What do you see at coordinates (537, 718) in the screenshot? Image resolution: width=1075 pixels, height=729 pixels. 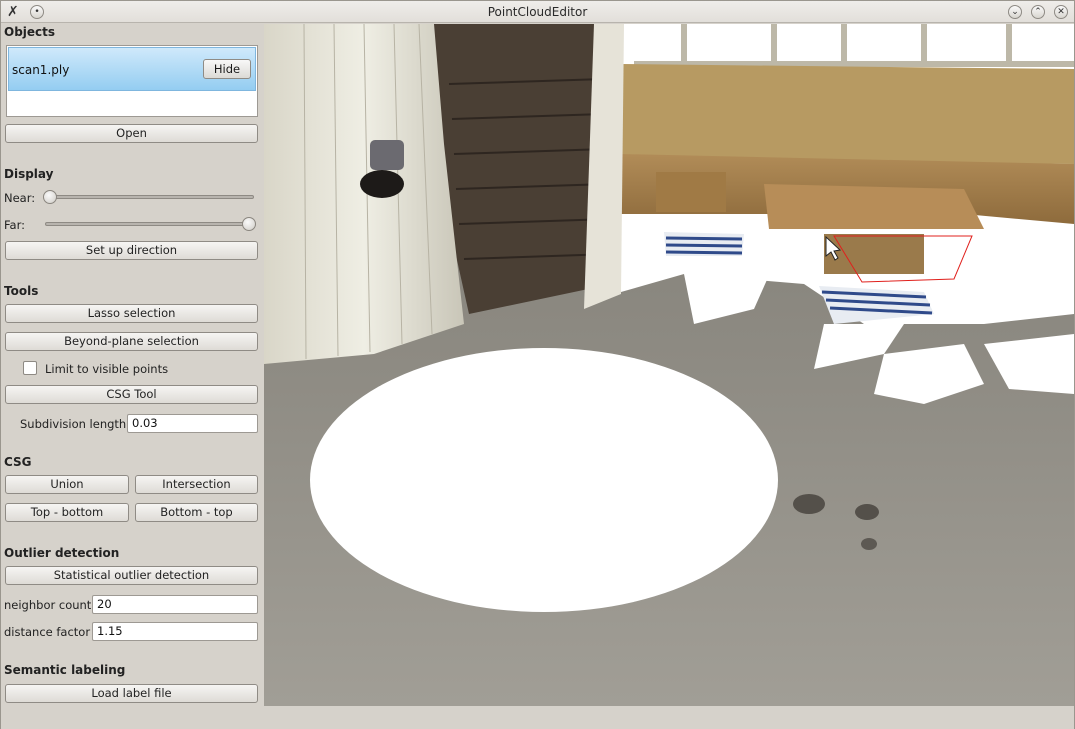 I see `status-bar` at bounding box center [537, 718].